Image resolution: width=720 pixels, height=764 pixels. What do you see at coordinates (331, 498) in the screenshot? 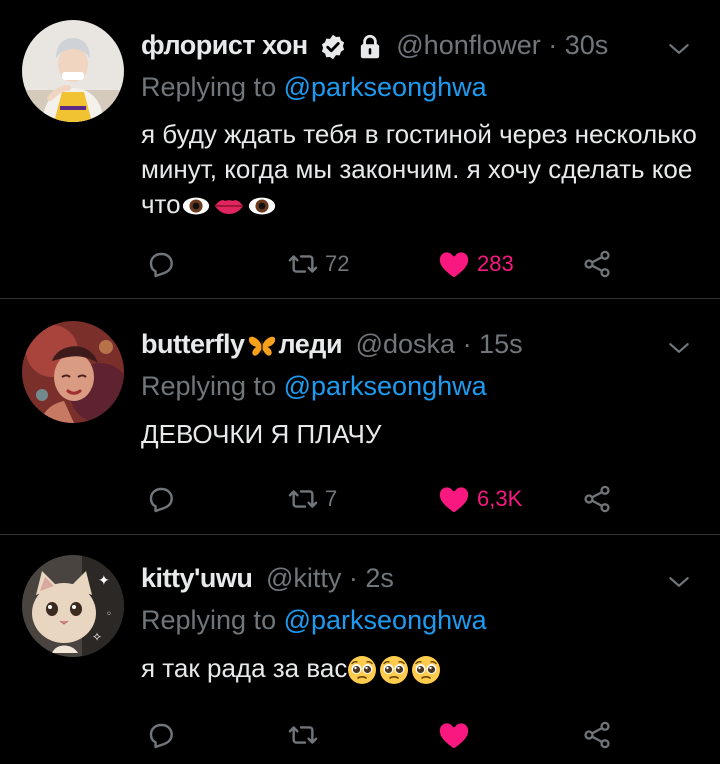
I see `retweet-count: 7` at bounding box center [331, 498].